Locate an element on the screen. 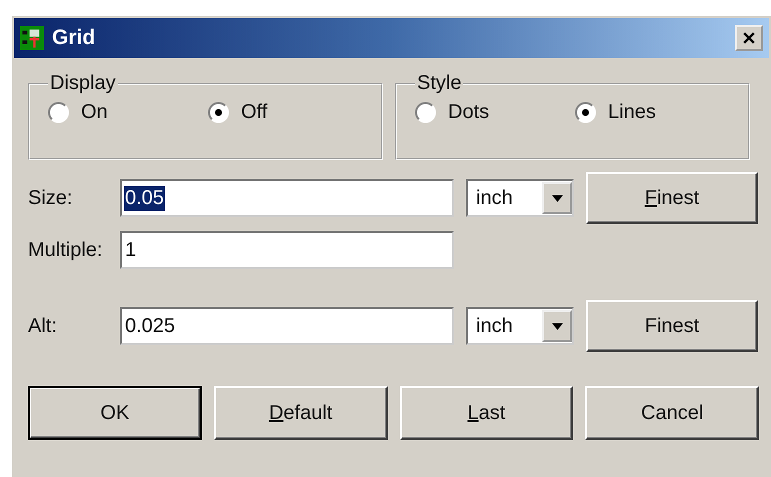 This screenshot has width=771, height=477. dialog-button: Last is located at coordinates (487, 413).